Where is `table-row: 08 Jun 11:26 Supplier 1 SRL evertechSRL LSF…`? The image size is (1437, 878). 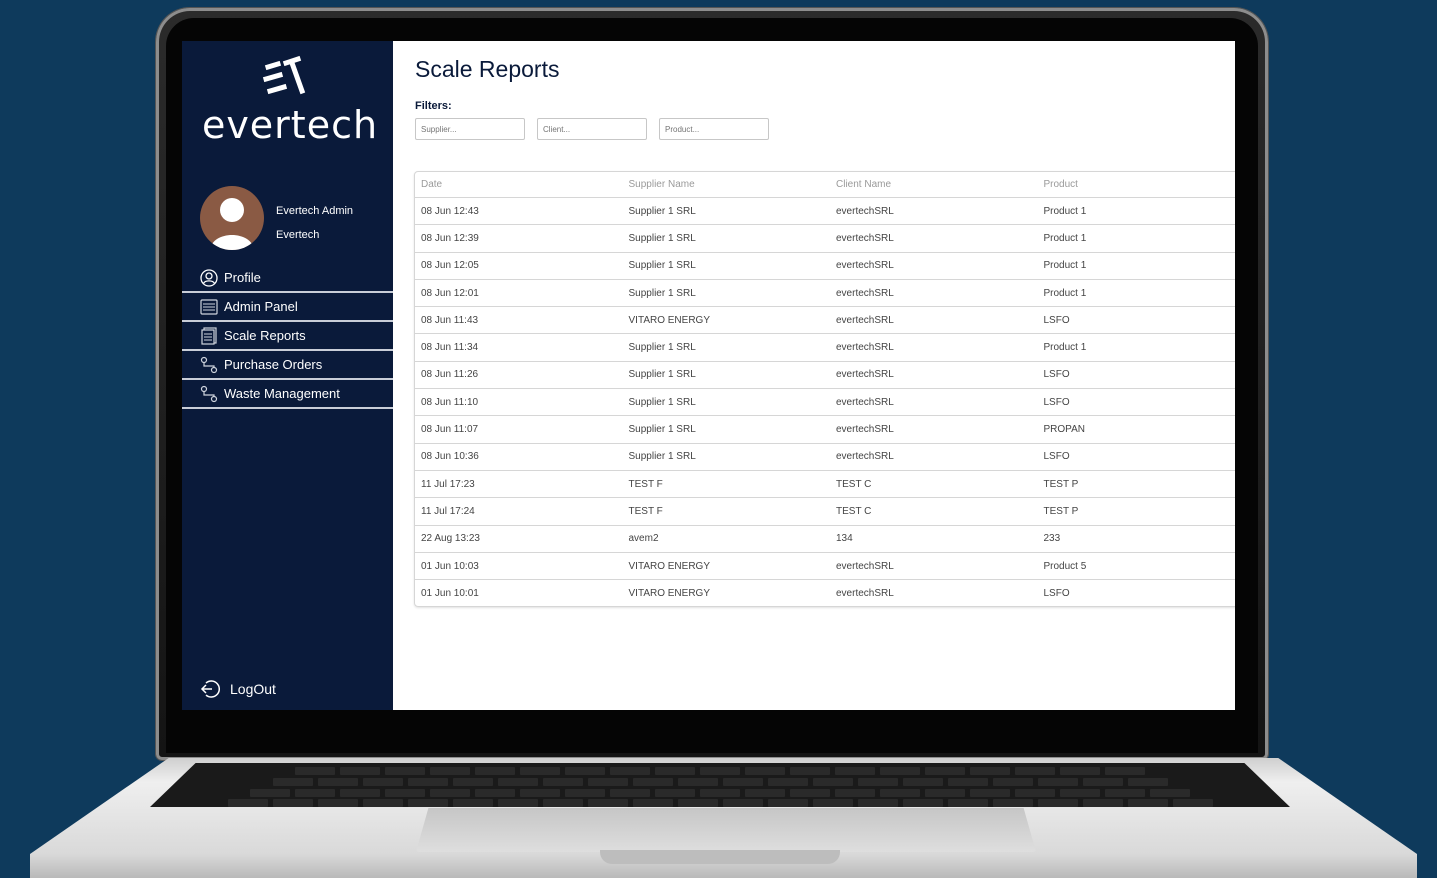 table-row: 08 Jun 11:26 Supplier 1 SRL evertechSRL LSF… is located at coordinates (825, 376).